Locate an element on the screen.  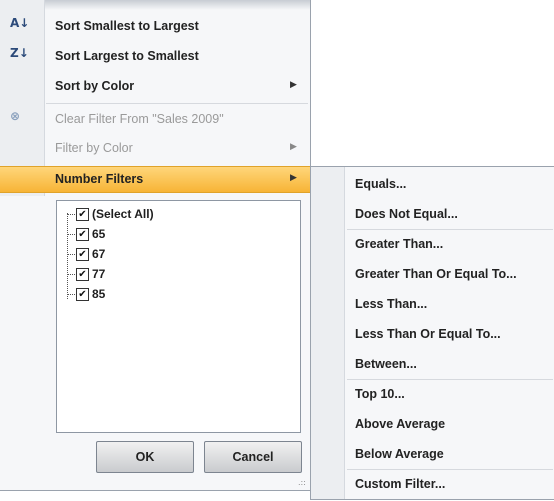
cancel-button: Cancel is located at coordinates (253, 457).